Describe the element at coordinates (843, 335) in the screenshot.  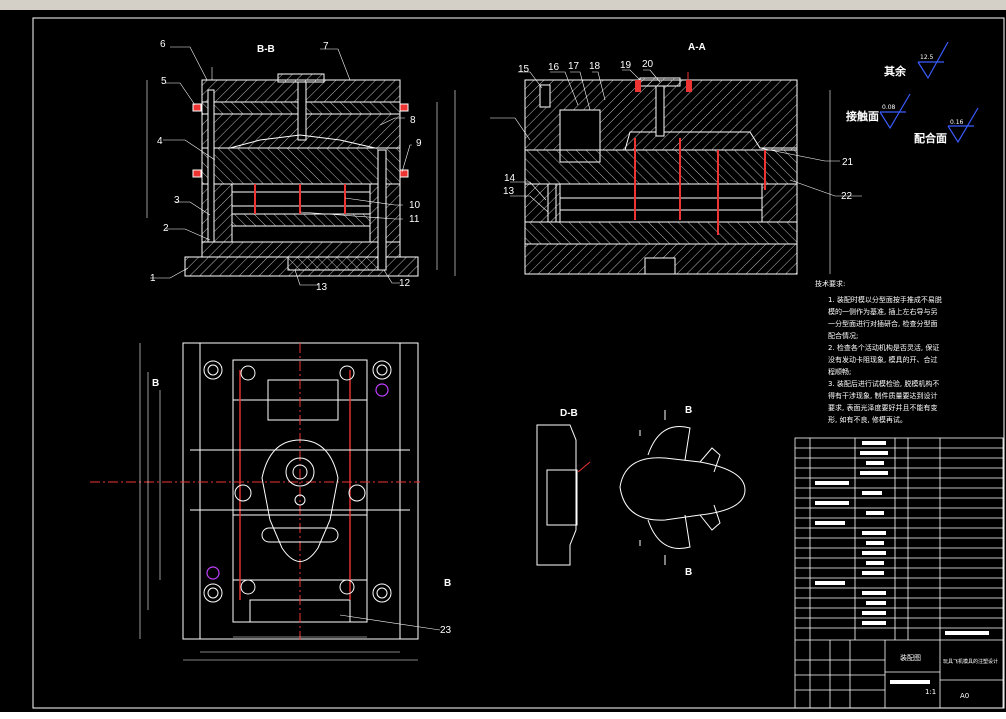
I see `tech-req-line-4: 配合情况;` at that location.